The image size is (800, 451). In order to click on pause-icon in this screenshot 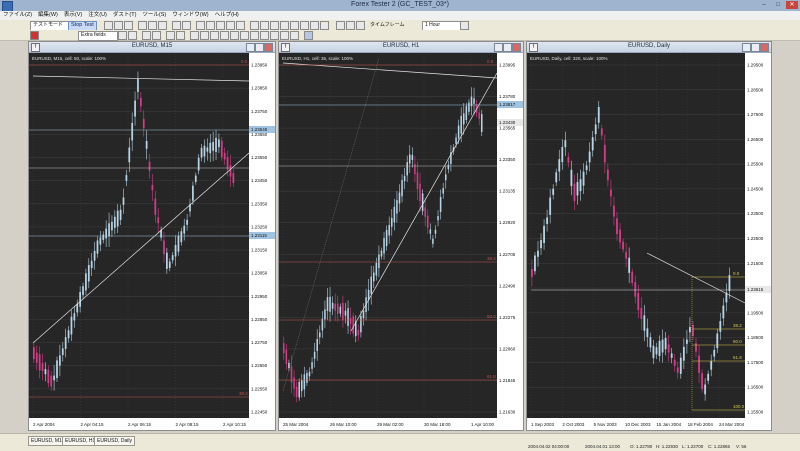, I will do `click(162, 25)`.